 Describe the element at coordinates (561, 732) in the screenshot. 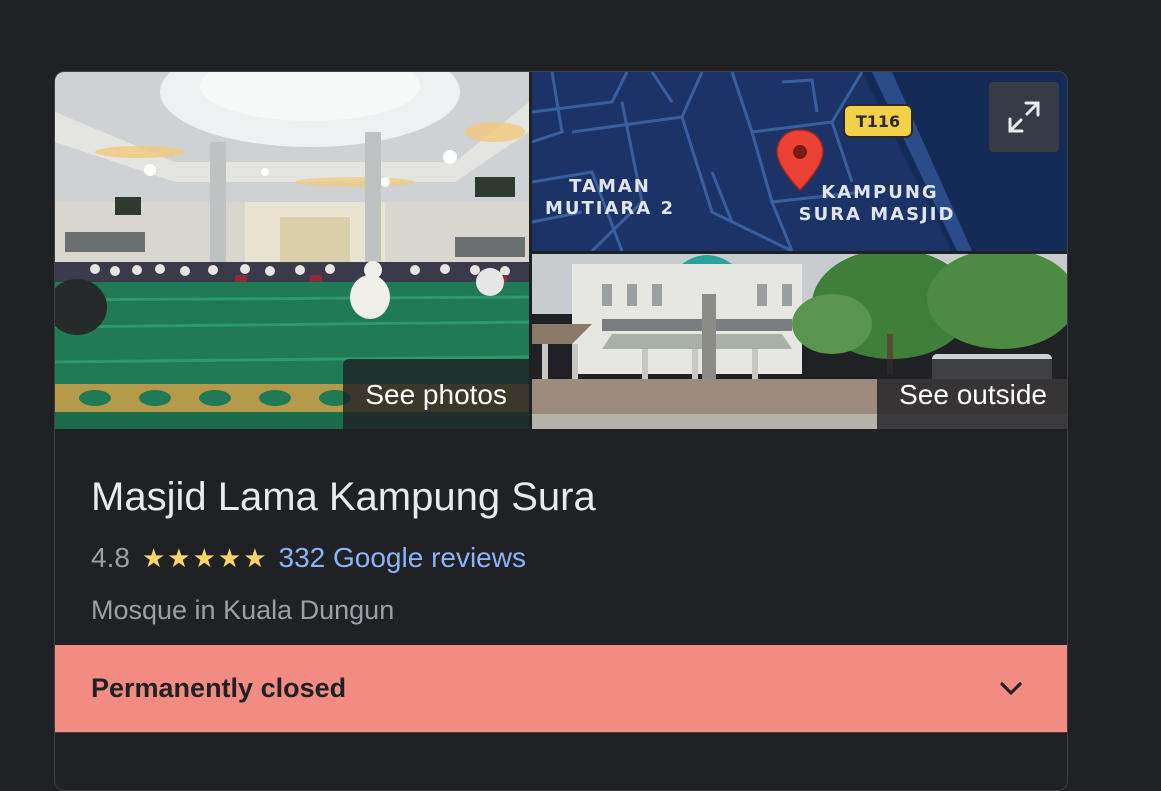

I see `divider` at that location.